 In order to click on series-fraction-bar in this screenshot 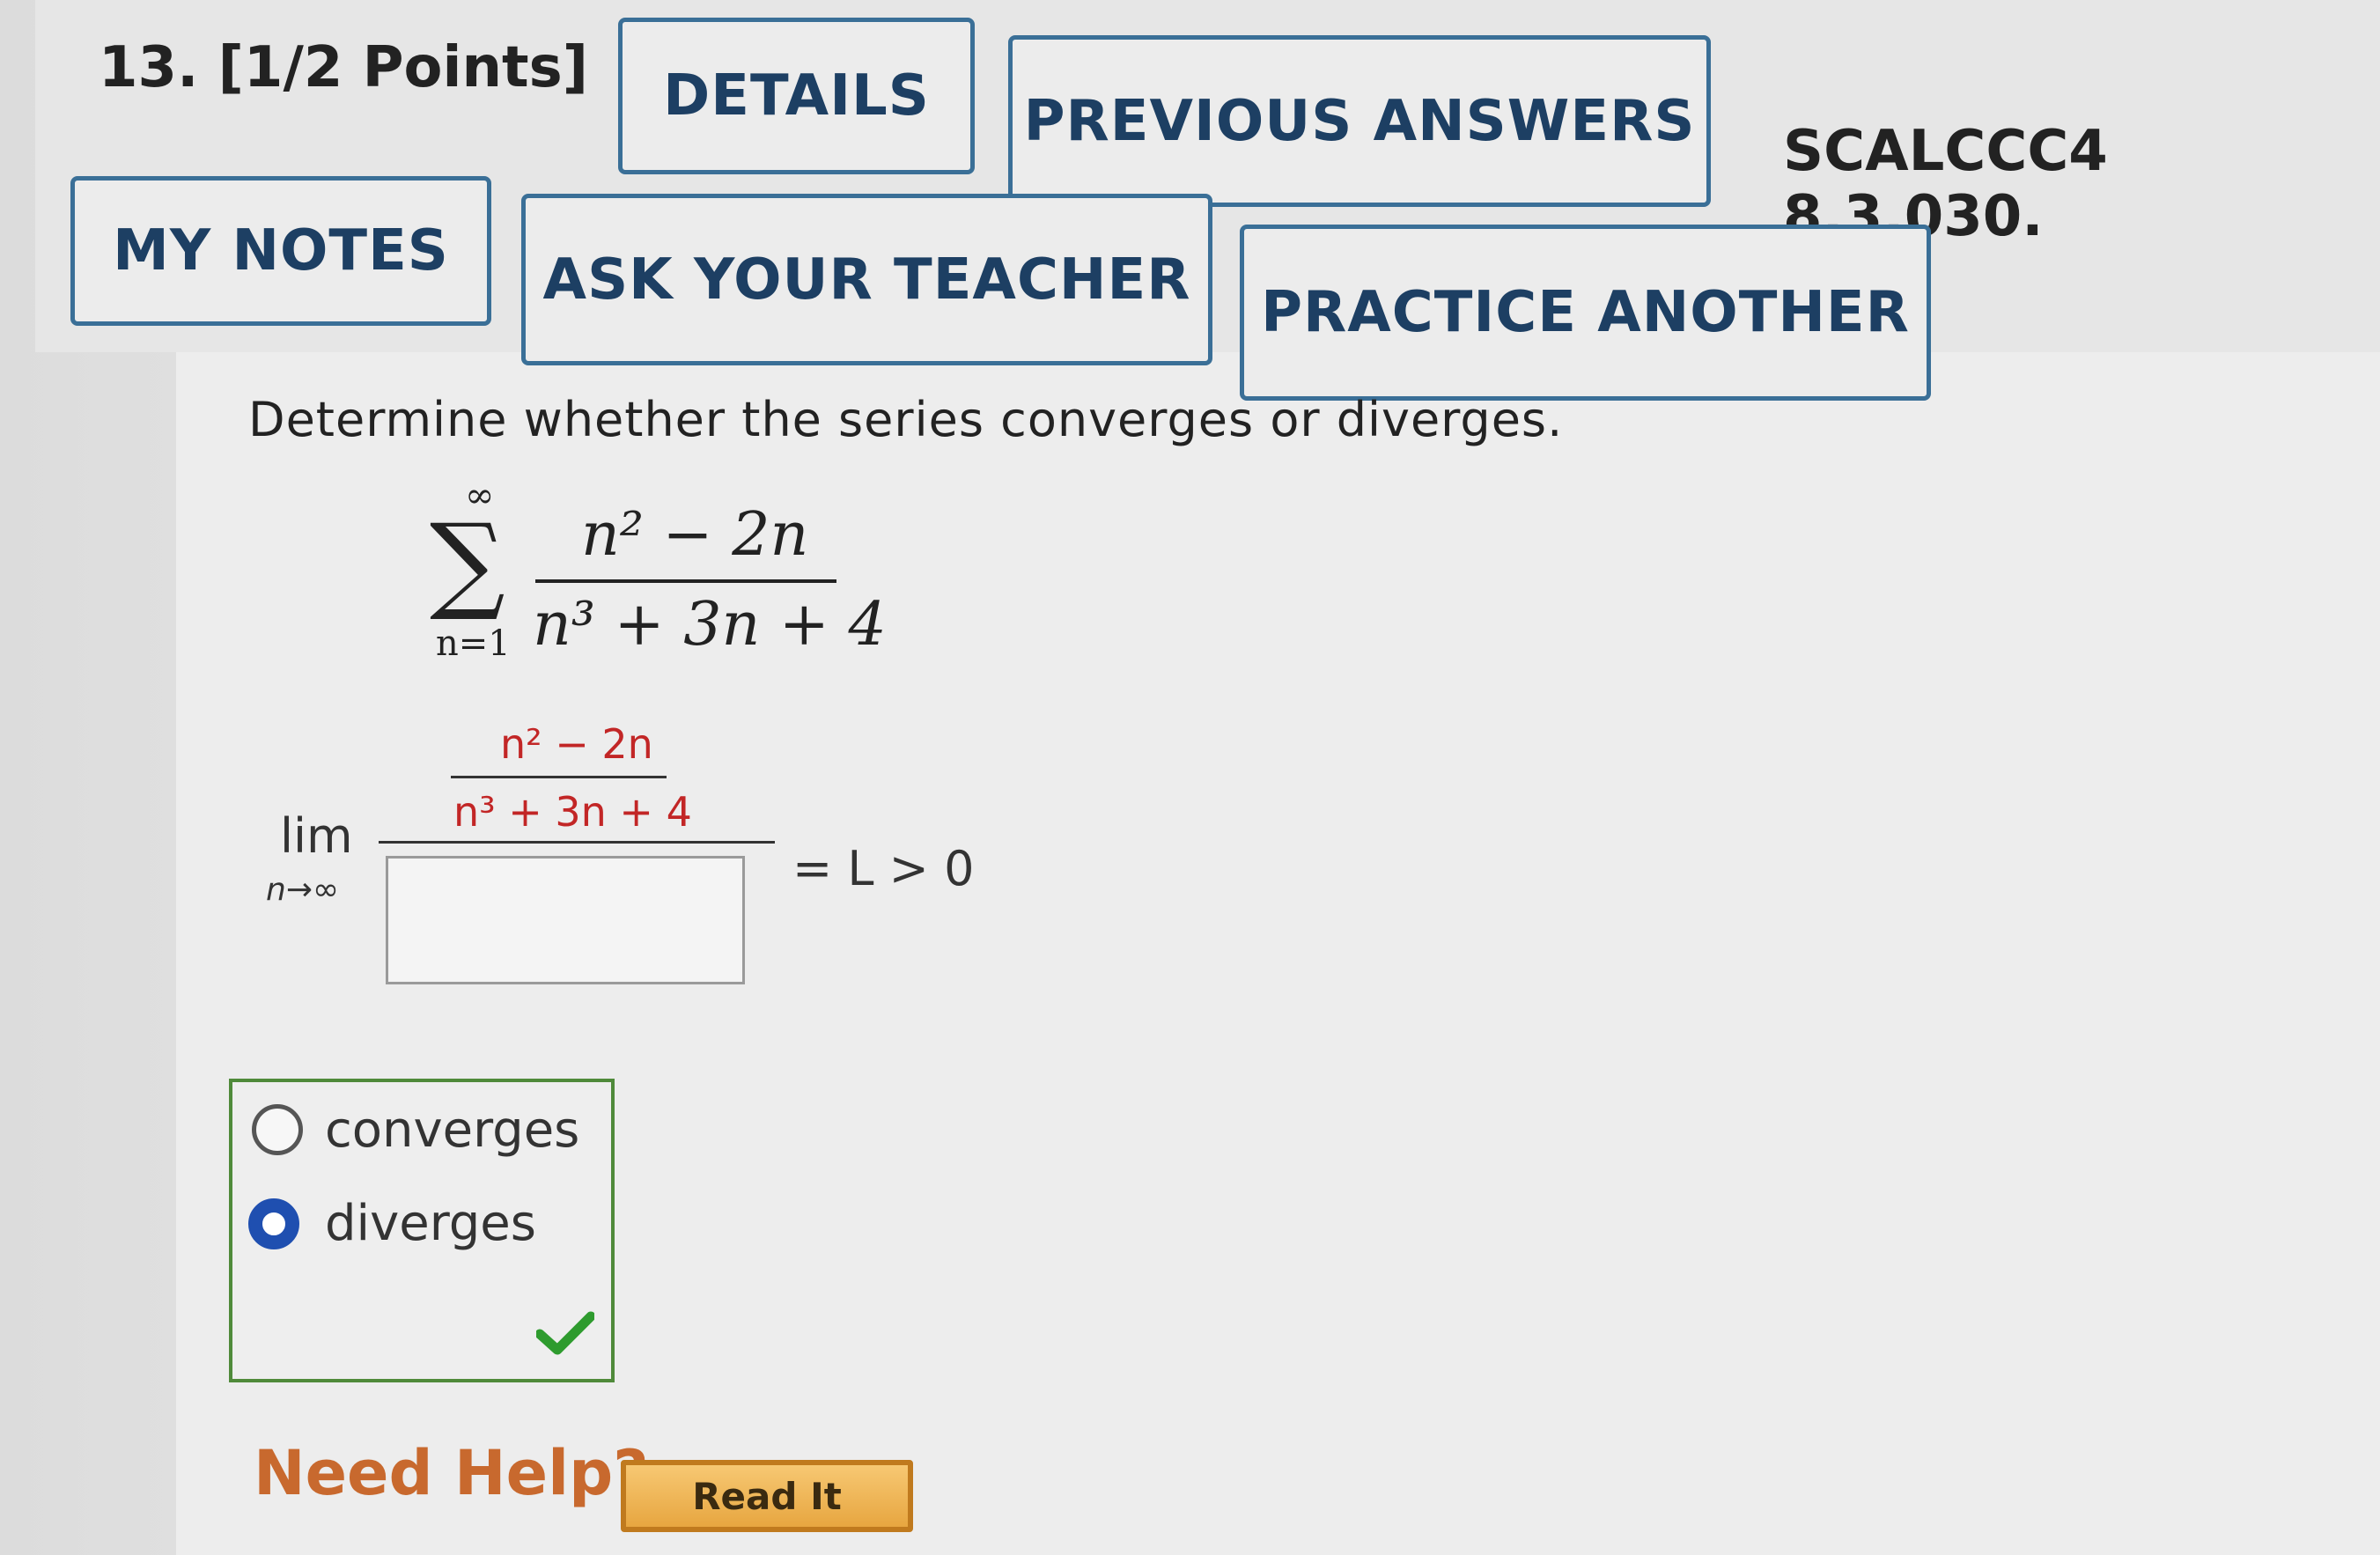, I will do `click(685, 581)`.